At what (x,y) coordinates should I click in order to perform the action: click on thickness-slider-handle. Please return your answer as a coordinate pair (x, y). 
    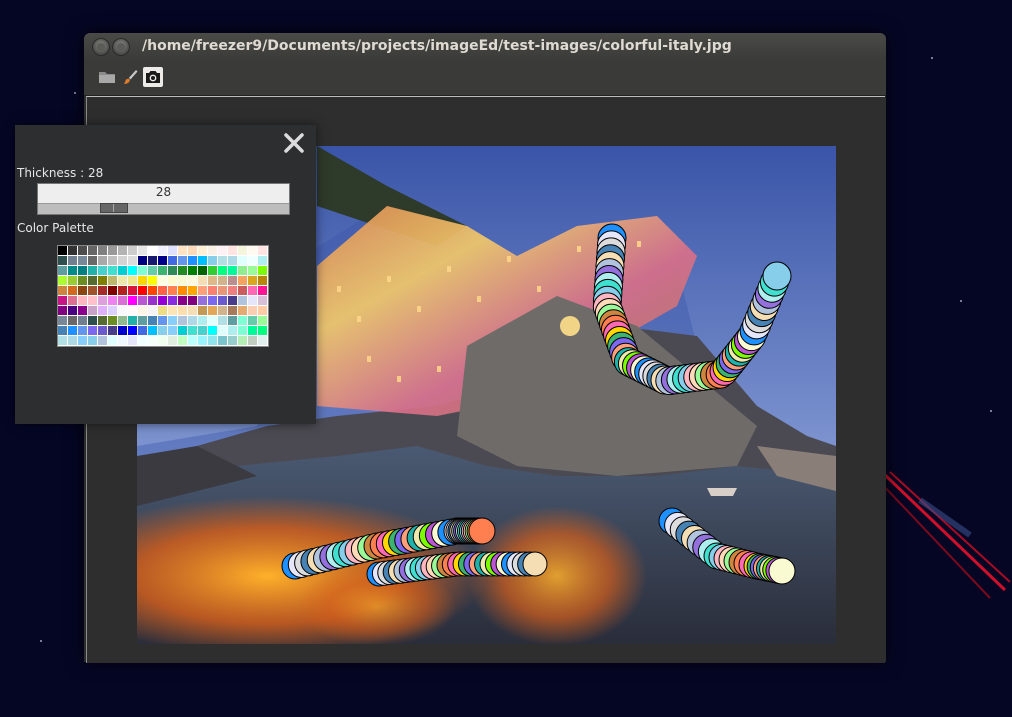
    Looking at the image, I should click on (114, 208).